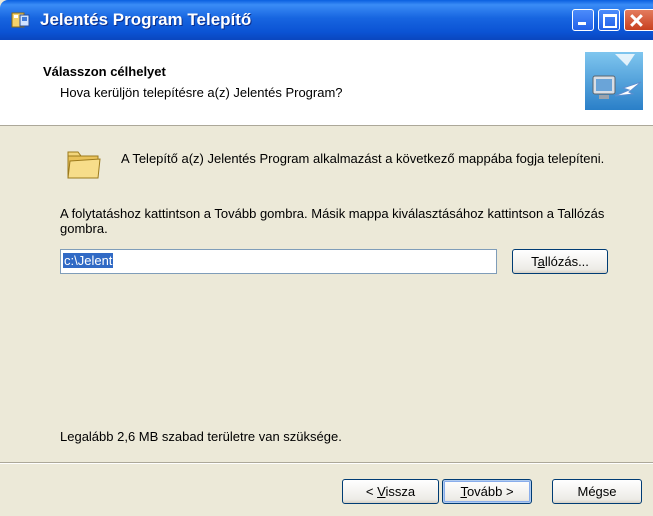 The width and height of the screenshot is (653, 516). What do you see at coordinates (88, 260) in the screenshot?
I see `path-input-value: c:\Jelent` at bounding box center [88, 260].